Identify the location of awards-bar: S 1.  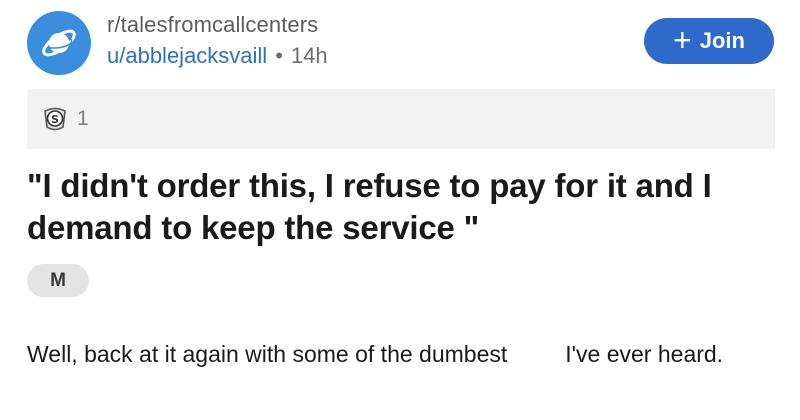
(401, 119).